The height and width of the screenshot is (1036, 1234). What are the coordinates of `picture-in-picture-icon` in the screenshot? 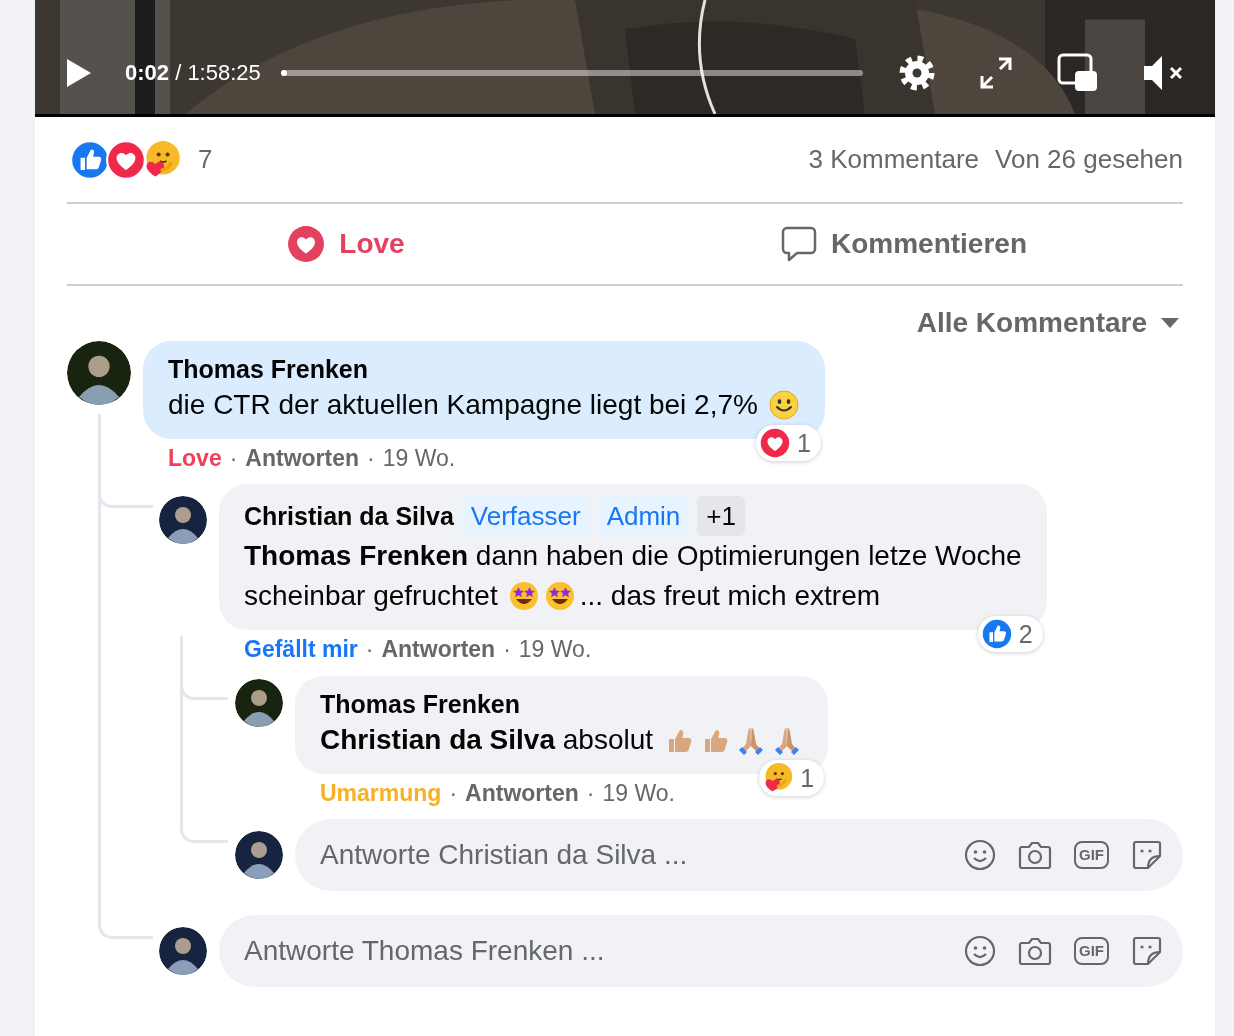 It's located at (1078, 73).